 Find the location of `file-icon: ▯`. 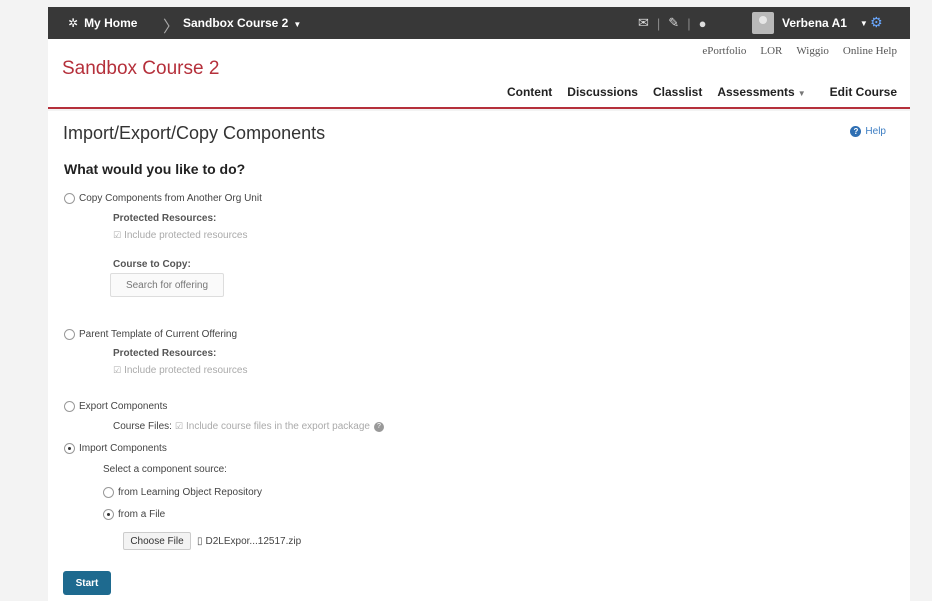

file-icon: ▯ is located at coordinates (200, 541).